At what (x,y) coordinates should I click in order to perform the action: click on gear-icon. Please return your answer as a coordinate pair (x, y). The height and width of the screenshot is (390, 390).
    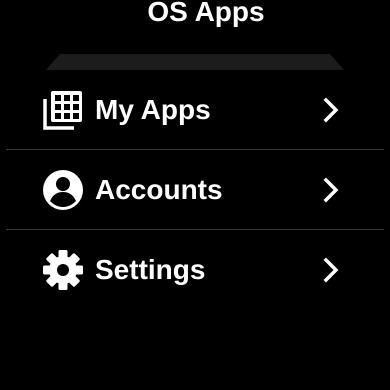
    Looking at the image, I should click on (63, 270).